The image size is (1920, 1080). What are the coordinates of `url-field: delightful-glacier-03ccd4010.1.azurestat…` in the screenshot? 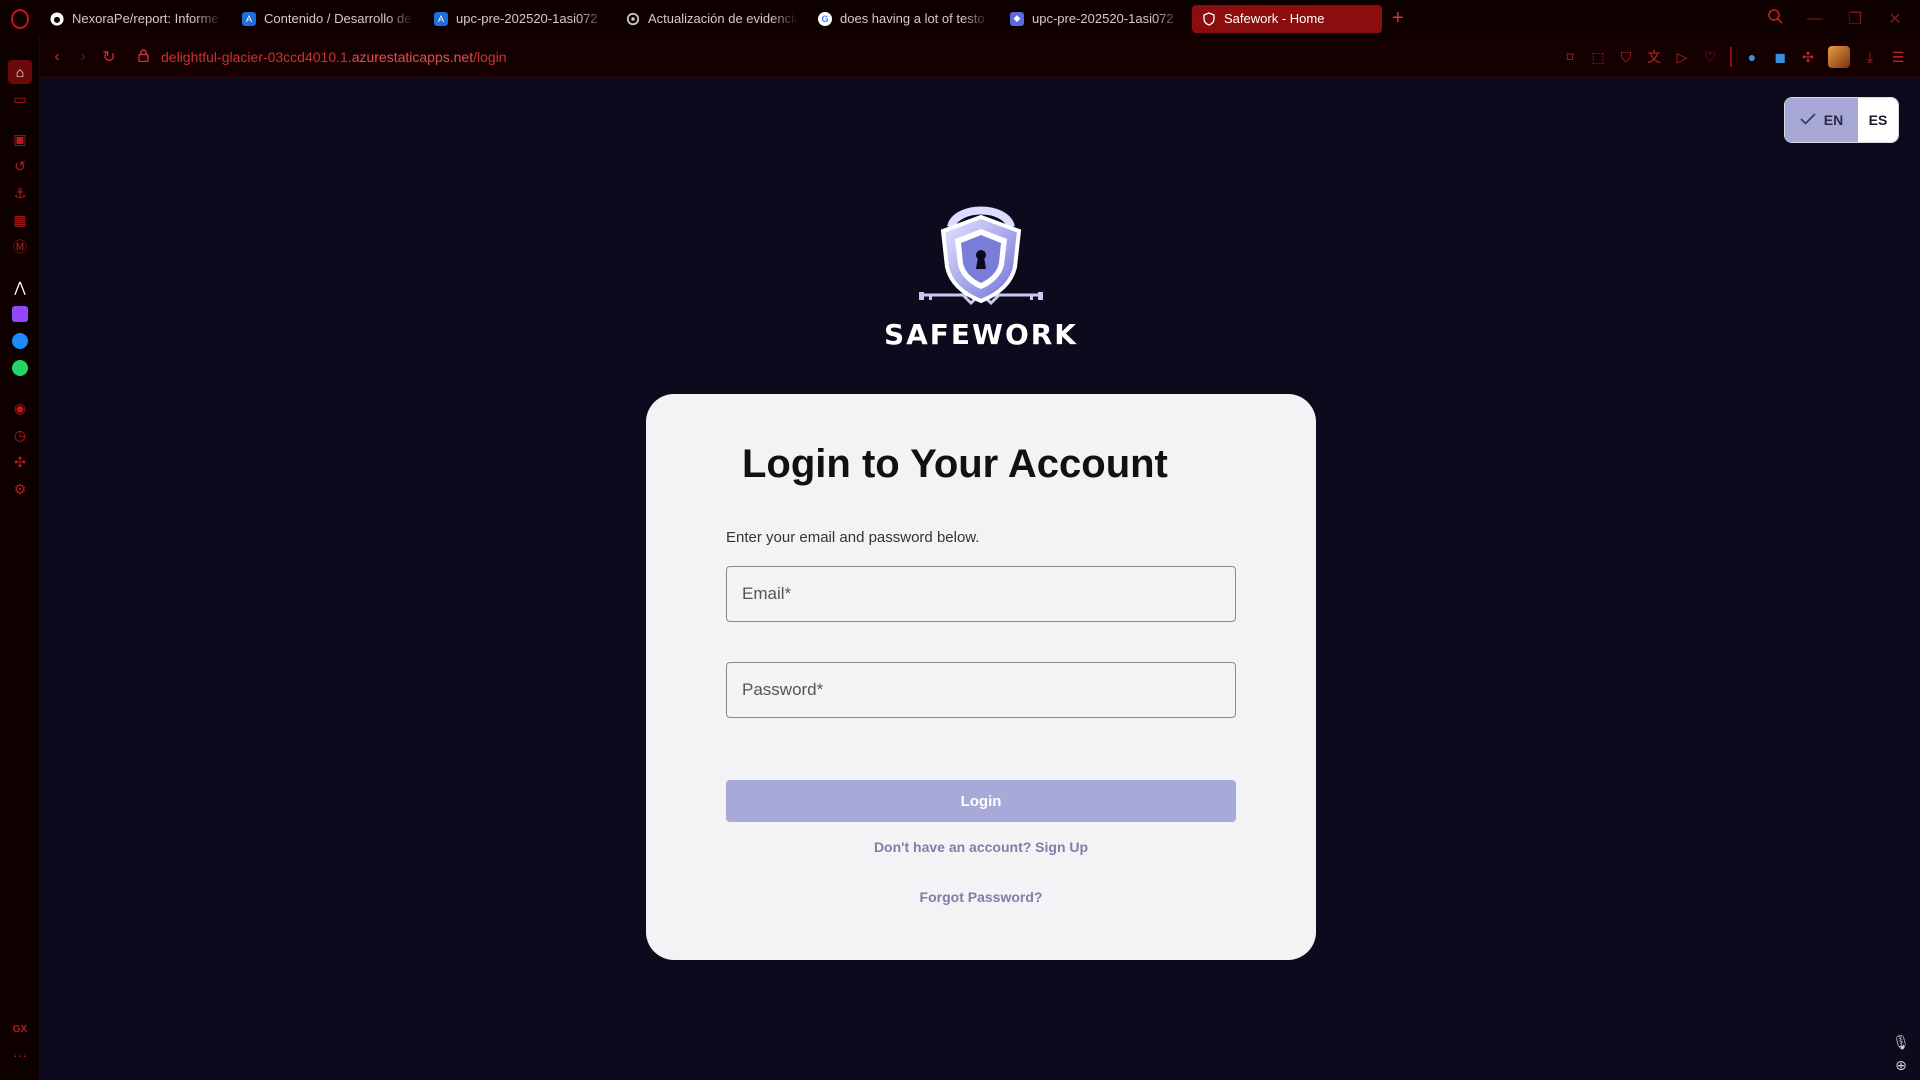 It's located at (322, 57).